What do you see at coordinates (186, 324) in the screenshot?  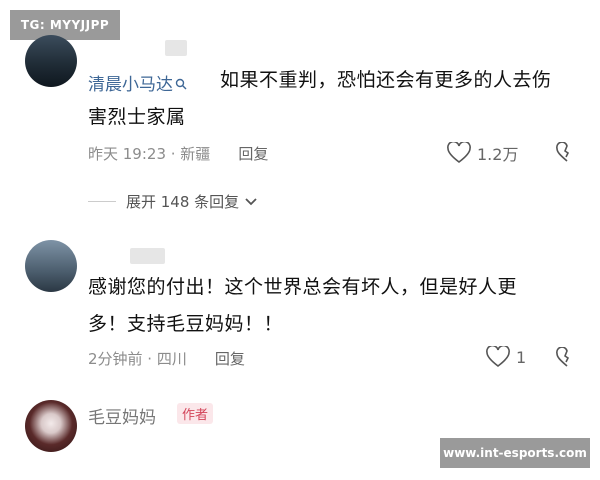 I see `comment-text-line2: 多！支持毛豆妈妈！！` at bounding box center [186, 324].